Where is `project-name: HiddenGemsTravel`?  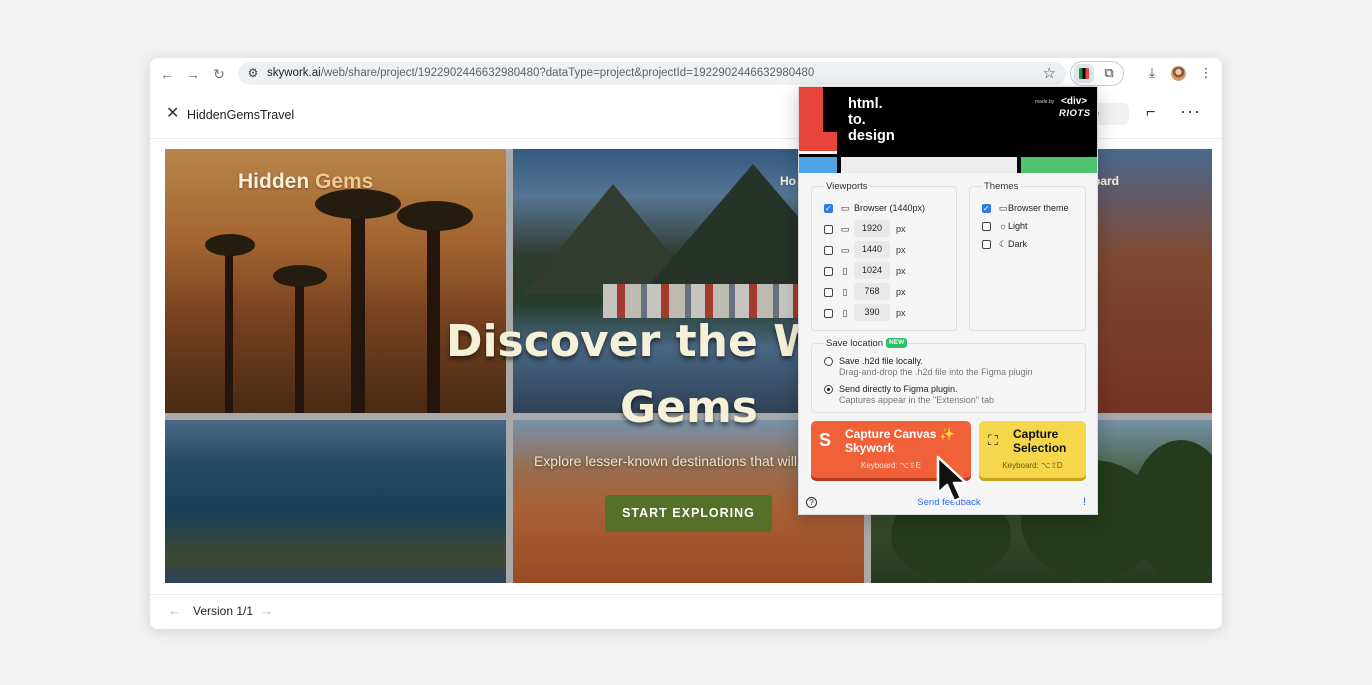 project-name: HiddenGemsTravel is located at coordinates (241, 115).